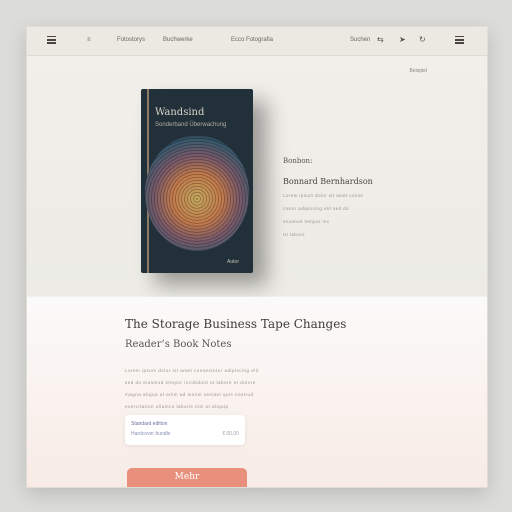 This screenshot has height=512, width=512. Describe the element at coordinates (418, 71) in the screenshot. I see `hero-corner-text: Beispiel` at that location.